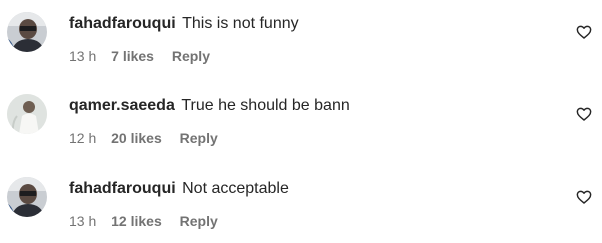 The height and width of the screenshot is (243, 602). Describe the element at coordinates (132, 56) in the screenshot. I see `comment-likes: 7 likes` at that location.